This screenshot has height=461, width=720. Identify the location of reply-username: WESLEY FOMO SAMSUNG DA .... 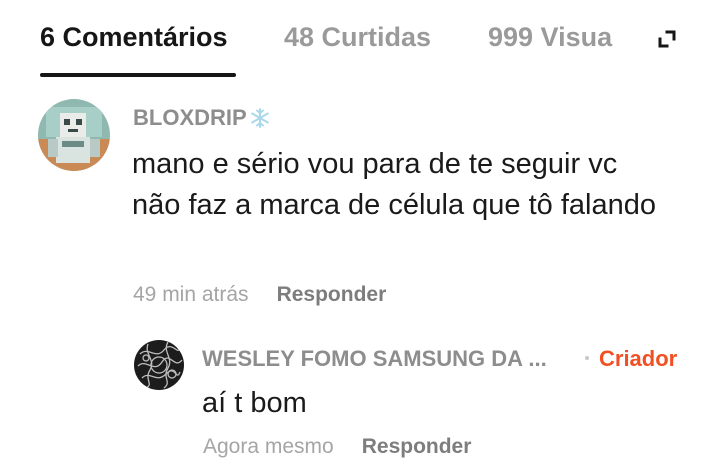
(386, 359).